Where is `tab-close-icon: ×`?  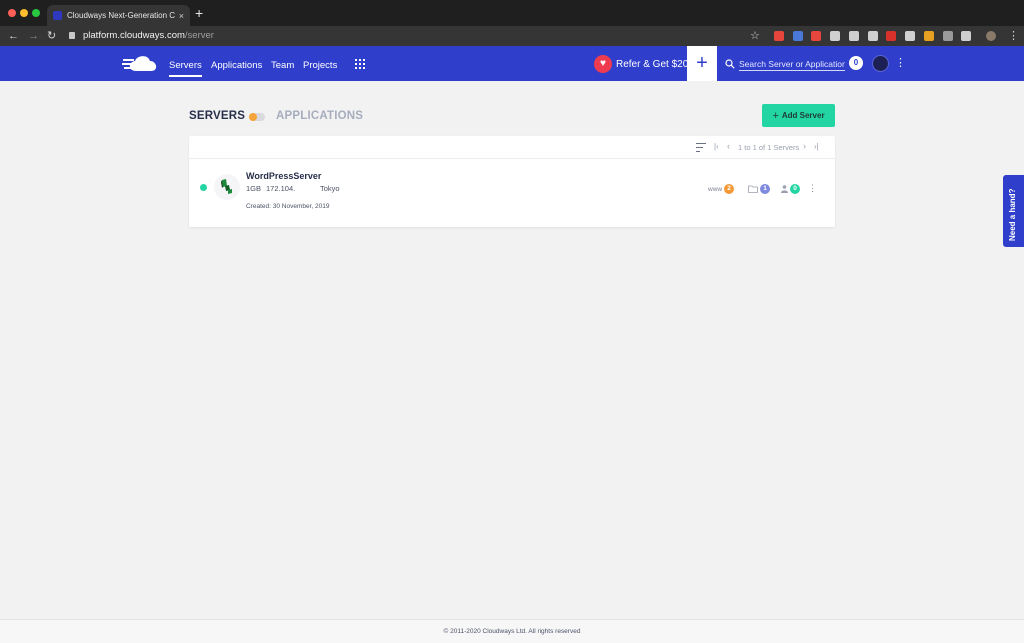
tab-close-icon: × is located at coordinates (181, 16).